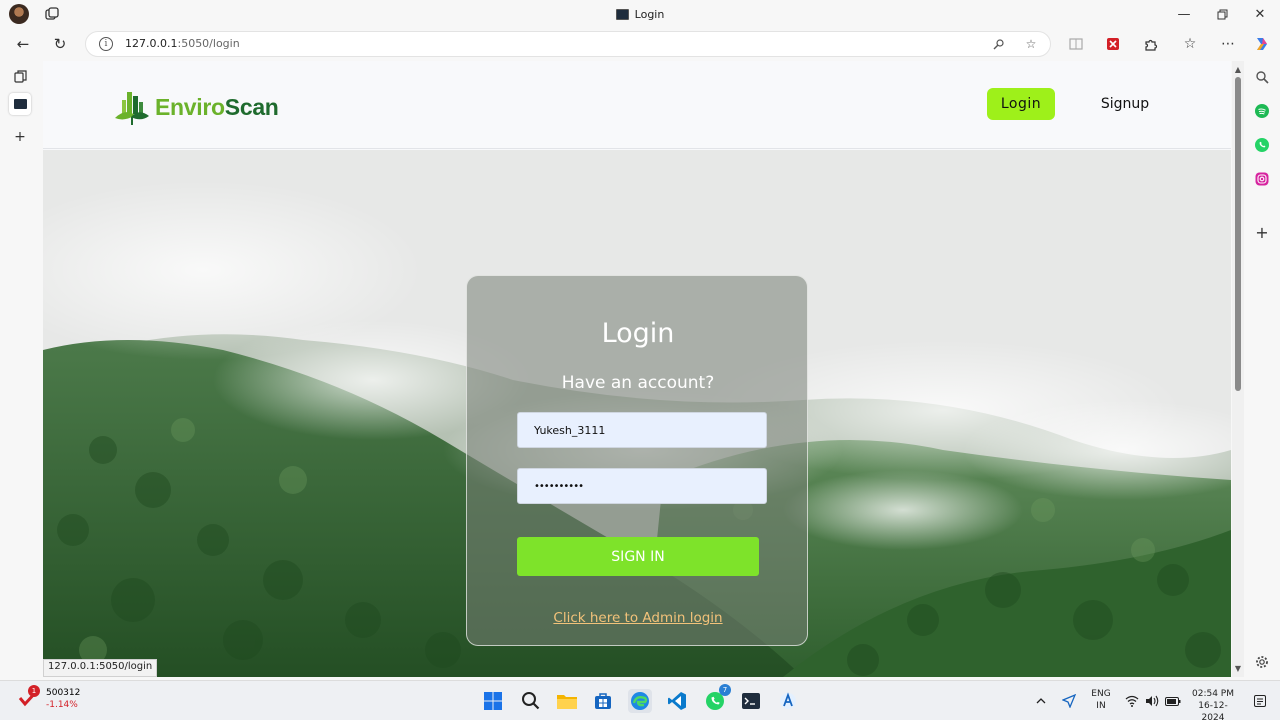  Describe the element at coordinates (1173, 701) in the screenshot. I see `battery-icon` at that location.